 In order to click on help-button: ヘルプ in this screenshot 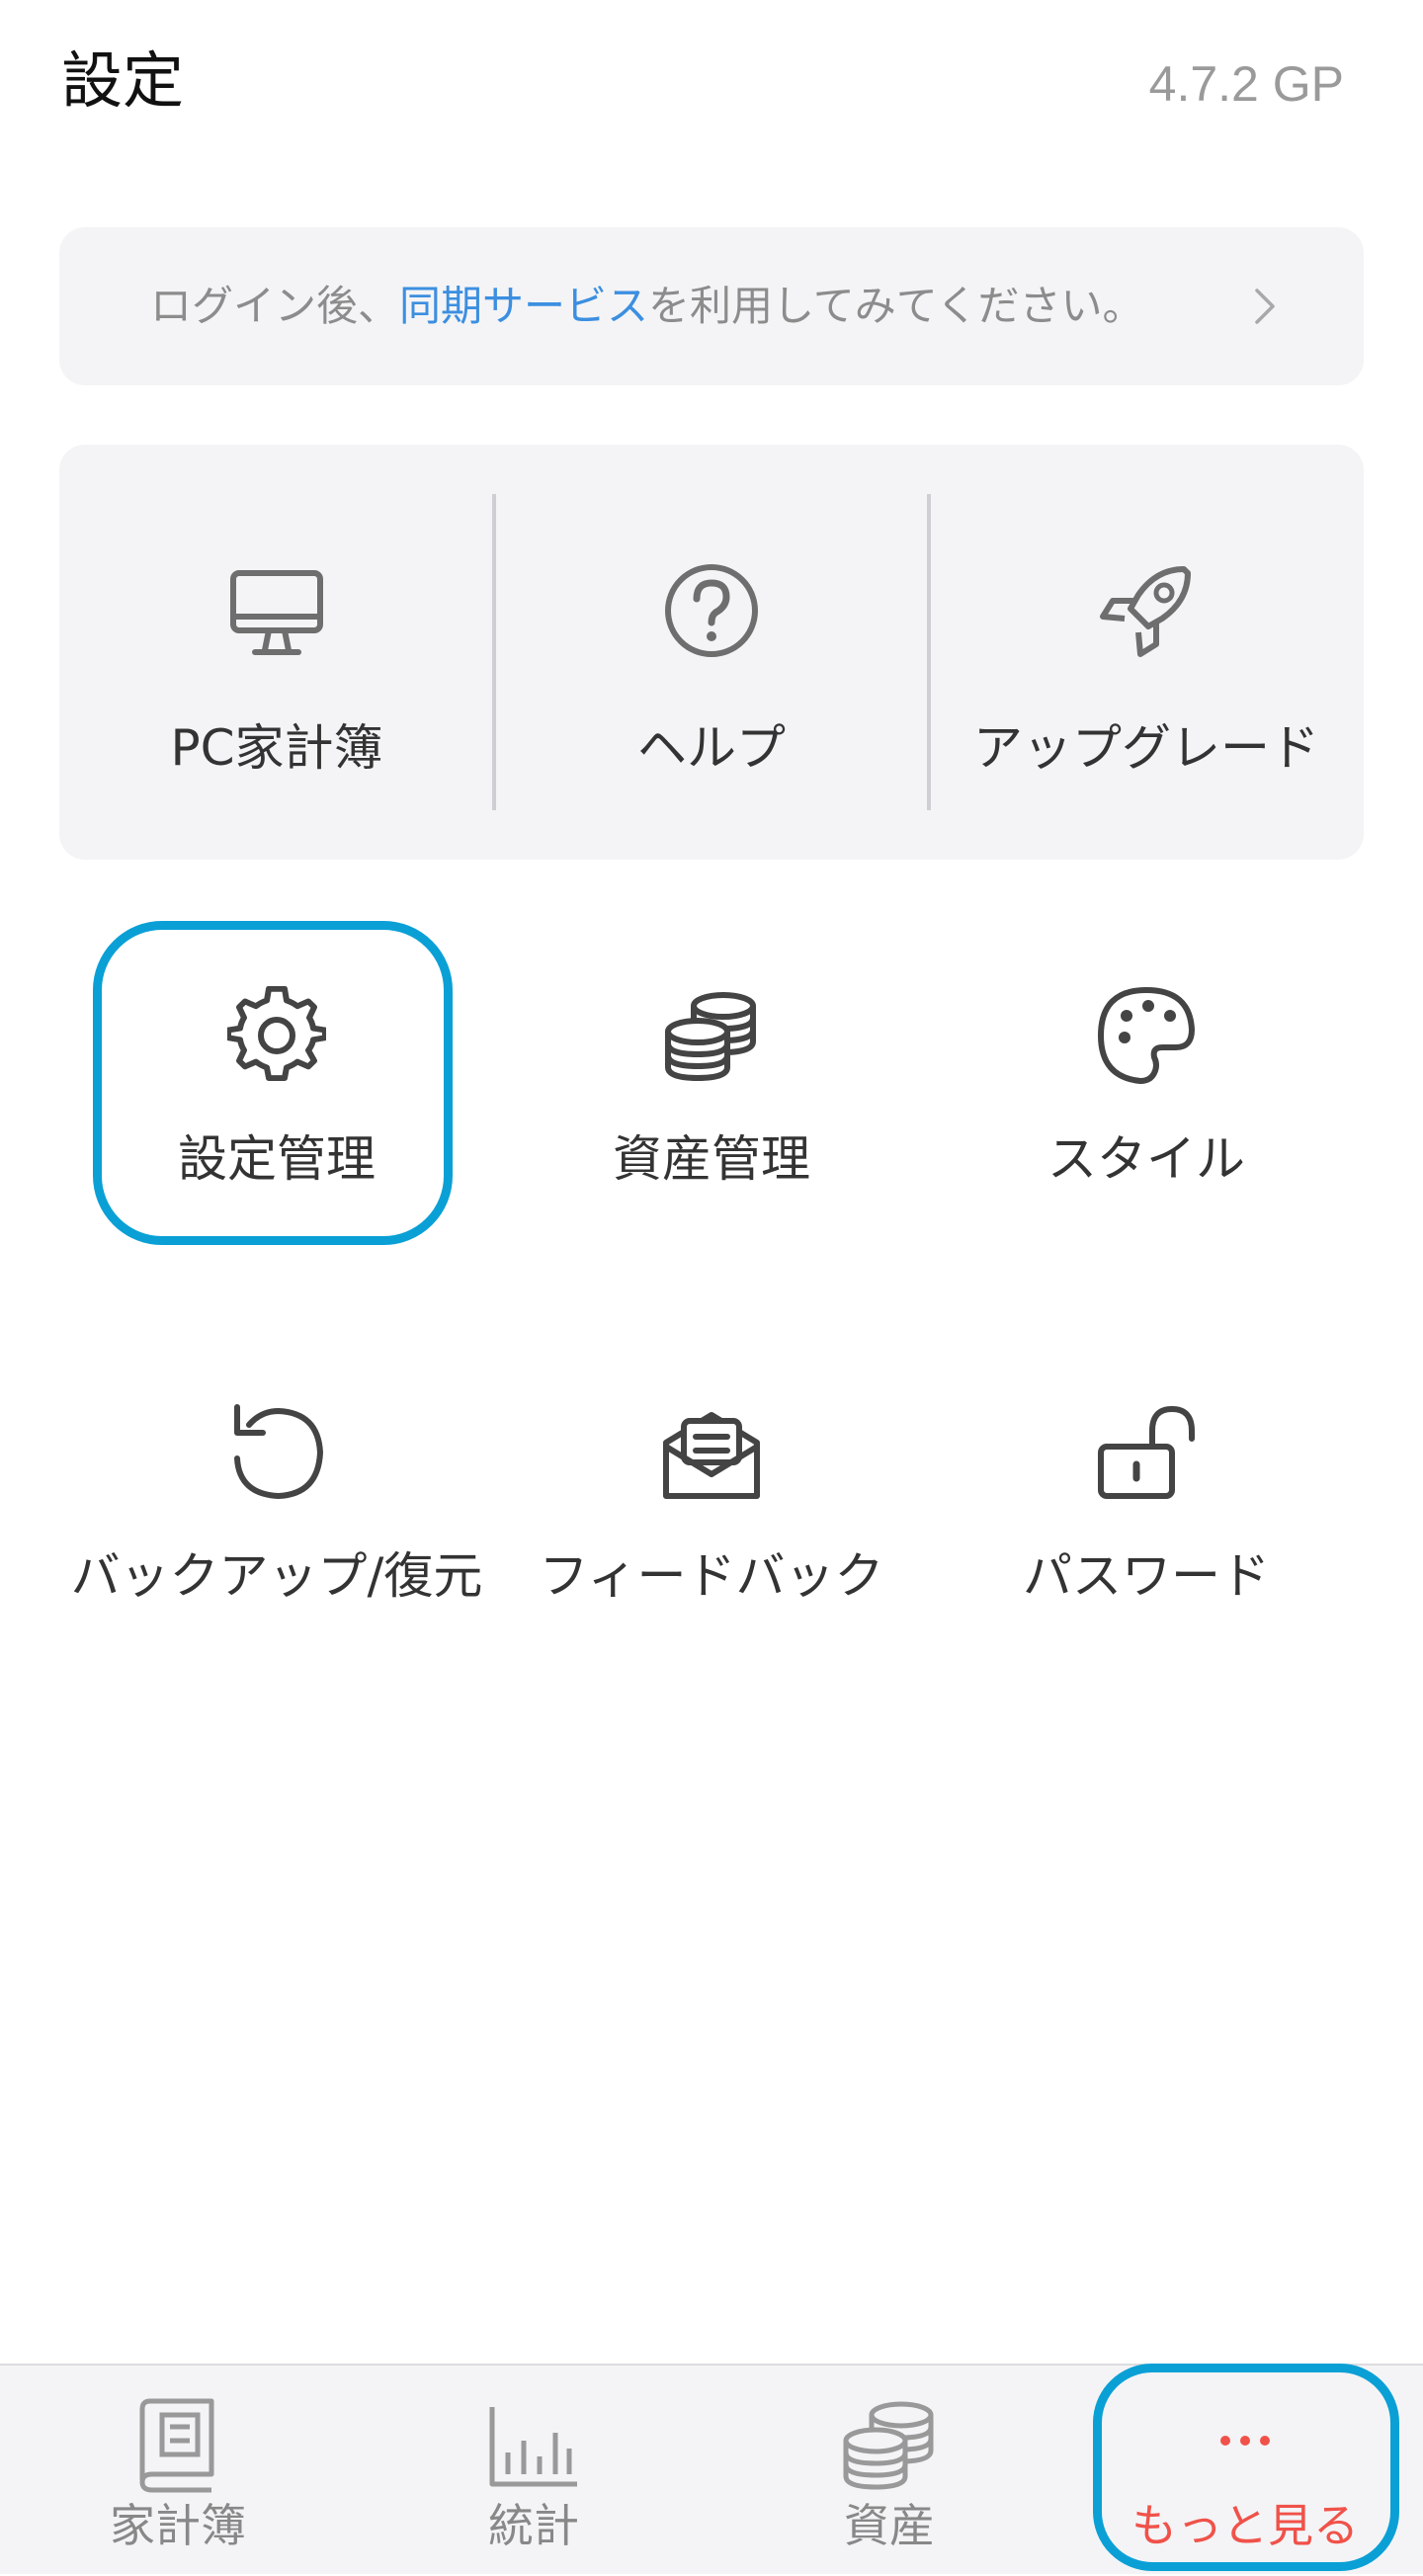, I will do `click(711, 652)`.